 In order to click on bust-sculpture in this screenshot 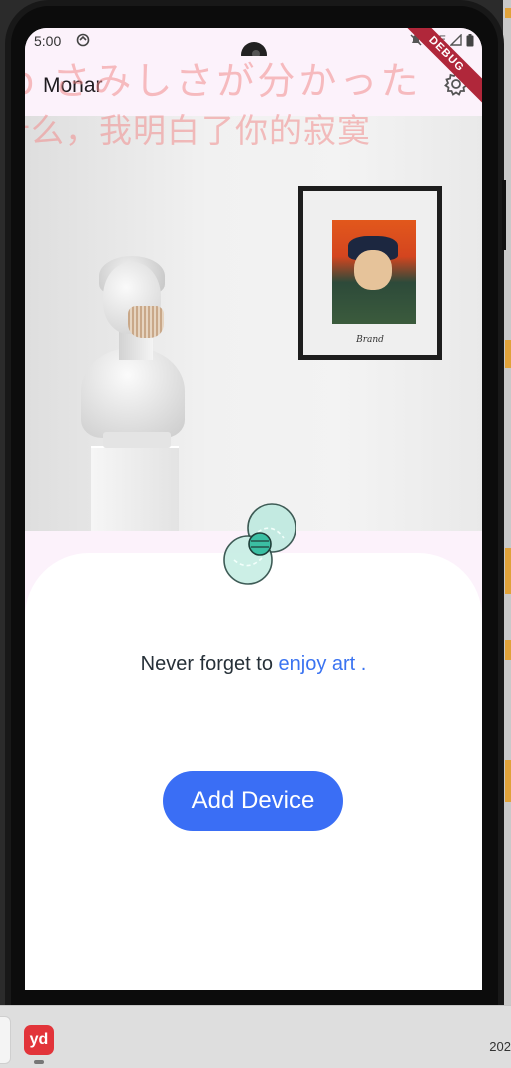, I will do `click(133, 393)`.